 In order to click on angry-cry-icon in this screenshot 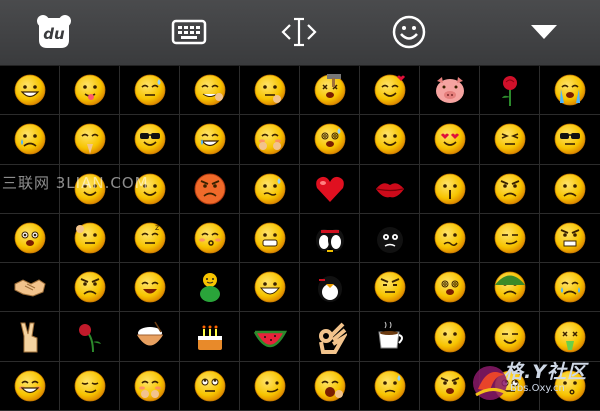, I will do `click(209, 189)`.